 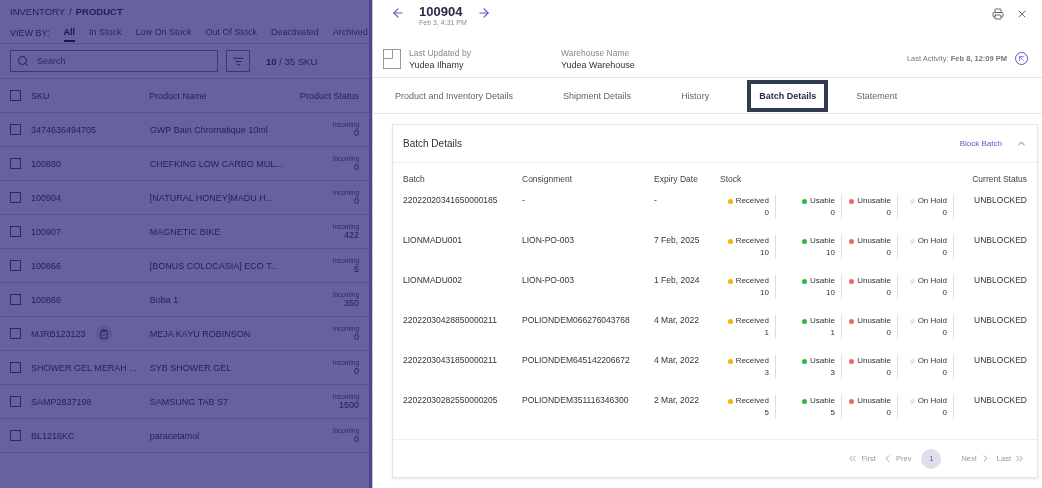 What do you see at coordinates (437, 64) in the screenshot?
I see `info-value: Yudea Ilhamy` at bounding box center [437, 64].